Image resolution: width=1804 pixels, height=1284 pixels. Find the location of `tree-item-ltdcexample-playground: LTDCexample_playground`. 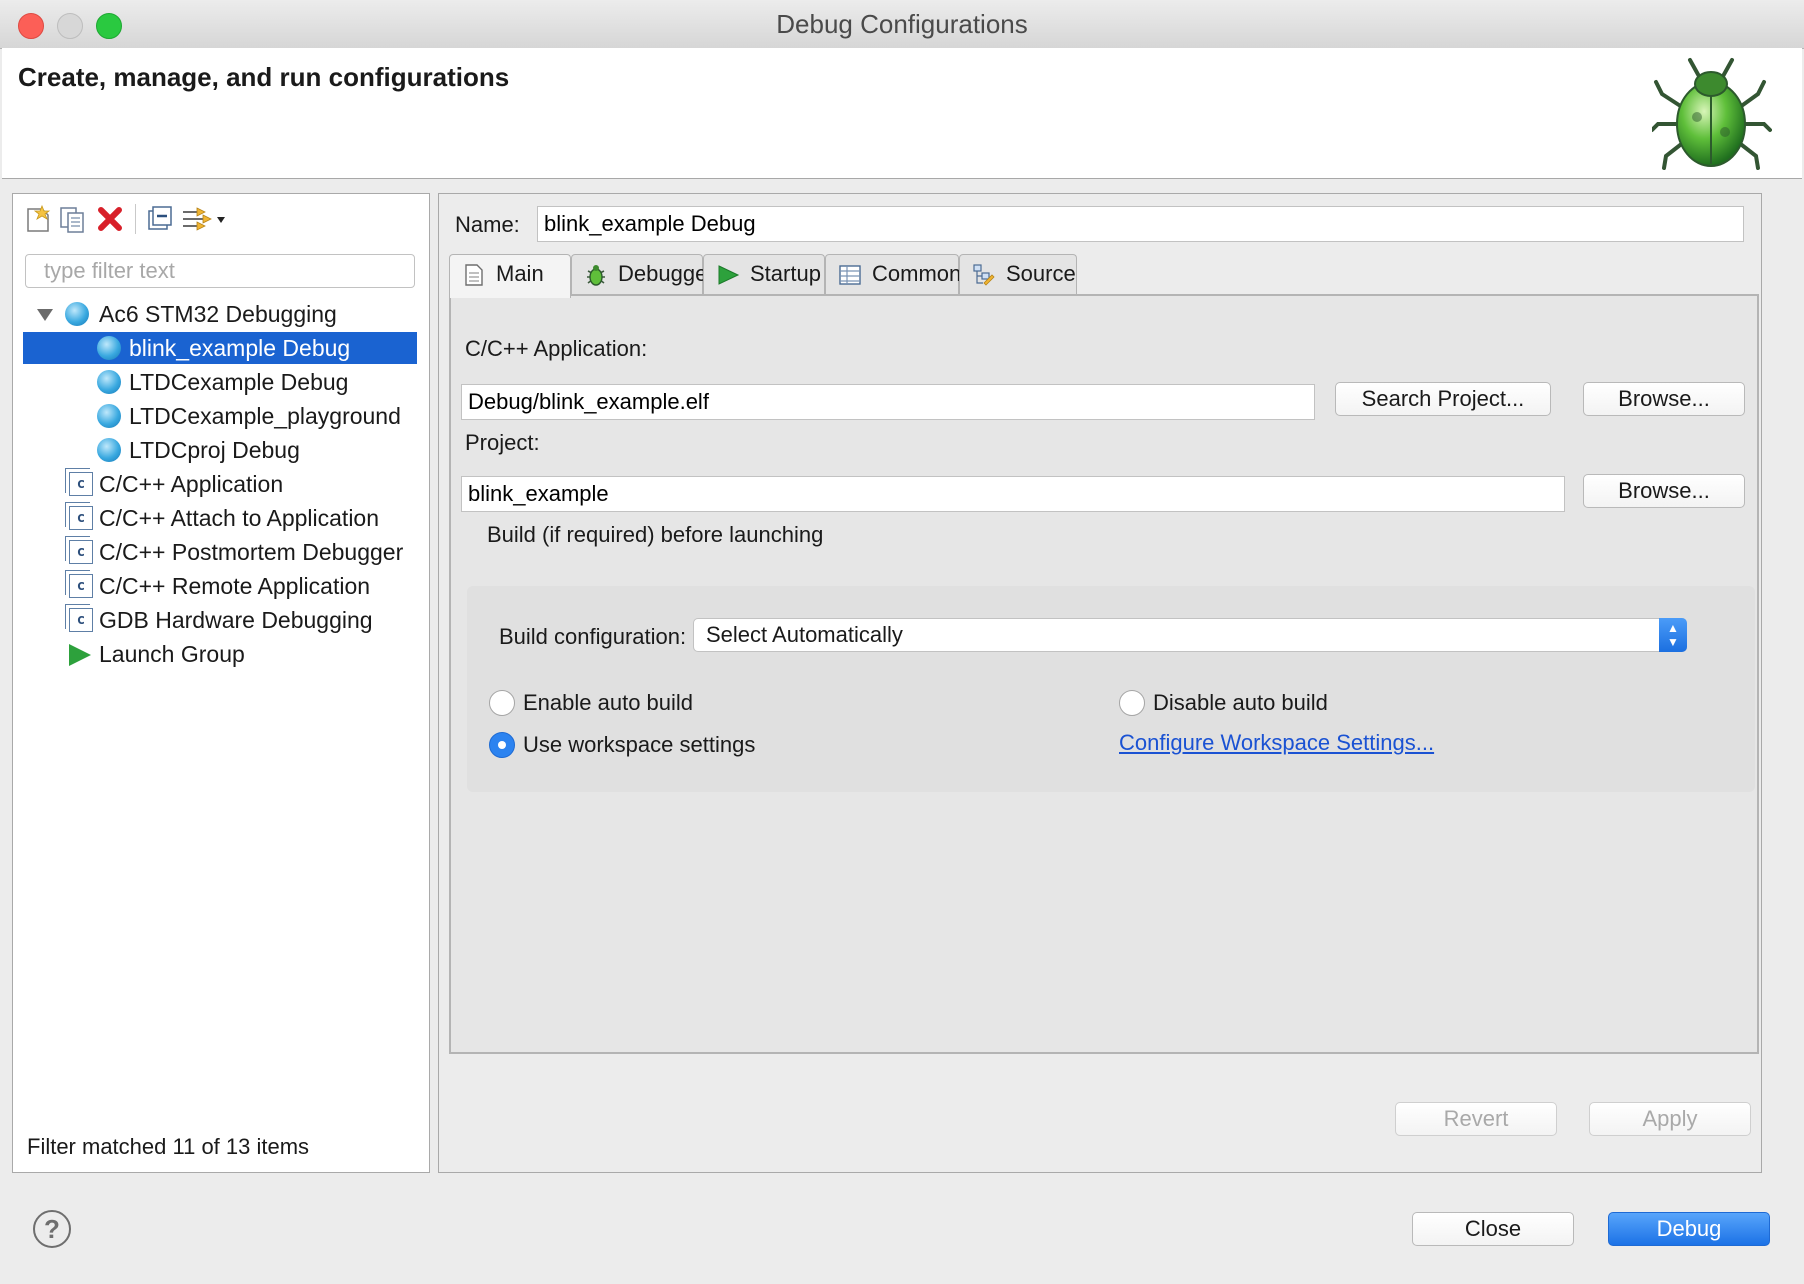

tree-item-ltdcexample-playground: LTDCexample_playground is located at coordinates (220, 416).